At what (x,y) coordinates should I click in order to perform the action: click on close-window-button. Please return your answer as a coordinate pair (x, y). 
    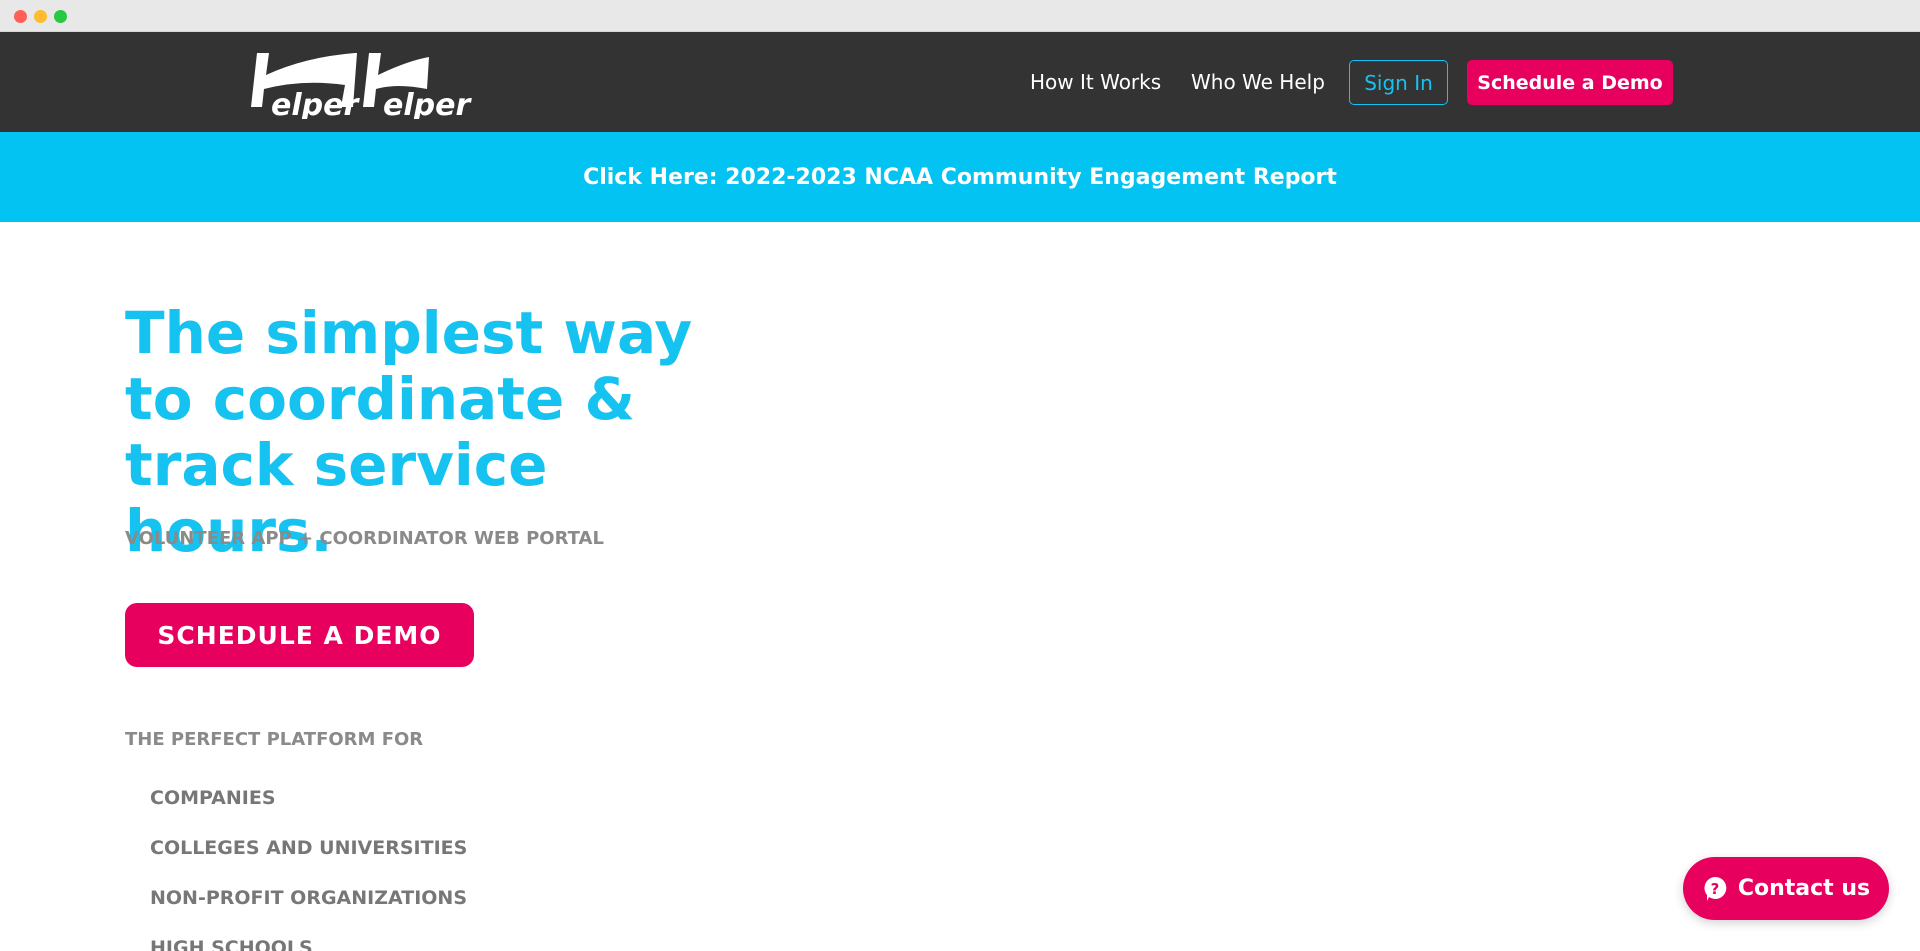
    Looking at the image, I should click on (20, 16).